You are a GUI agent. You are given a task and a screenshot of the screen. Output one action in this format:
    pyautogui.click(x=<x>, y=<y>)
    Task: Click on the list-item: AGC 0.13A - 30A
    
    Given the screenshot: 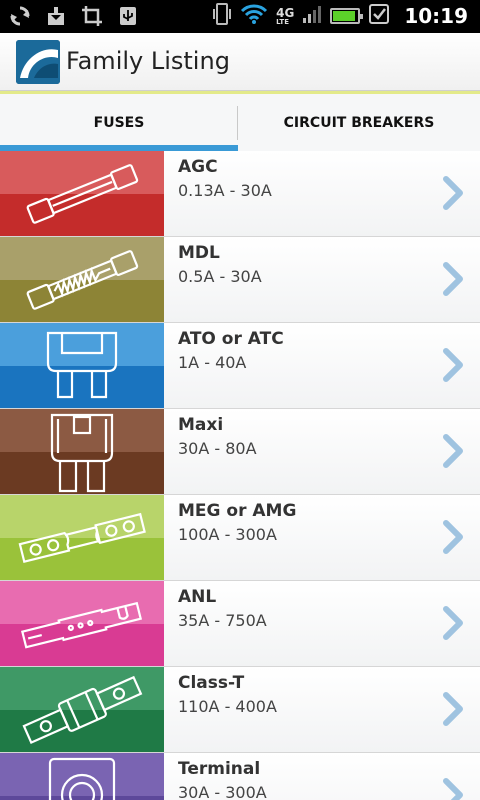 What is the action you would take?
    pyautogui.click(x=240, y=194)
    